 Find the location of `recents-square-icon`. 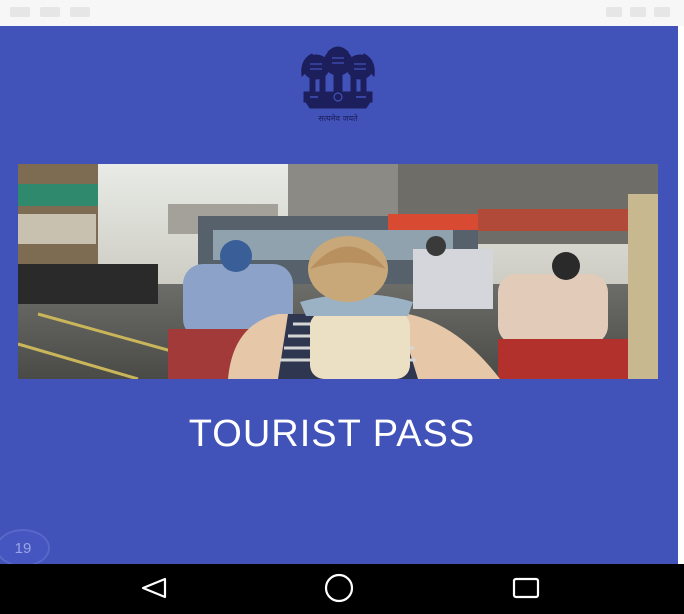

recents-square-icon is located at coordinates (526, 588).